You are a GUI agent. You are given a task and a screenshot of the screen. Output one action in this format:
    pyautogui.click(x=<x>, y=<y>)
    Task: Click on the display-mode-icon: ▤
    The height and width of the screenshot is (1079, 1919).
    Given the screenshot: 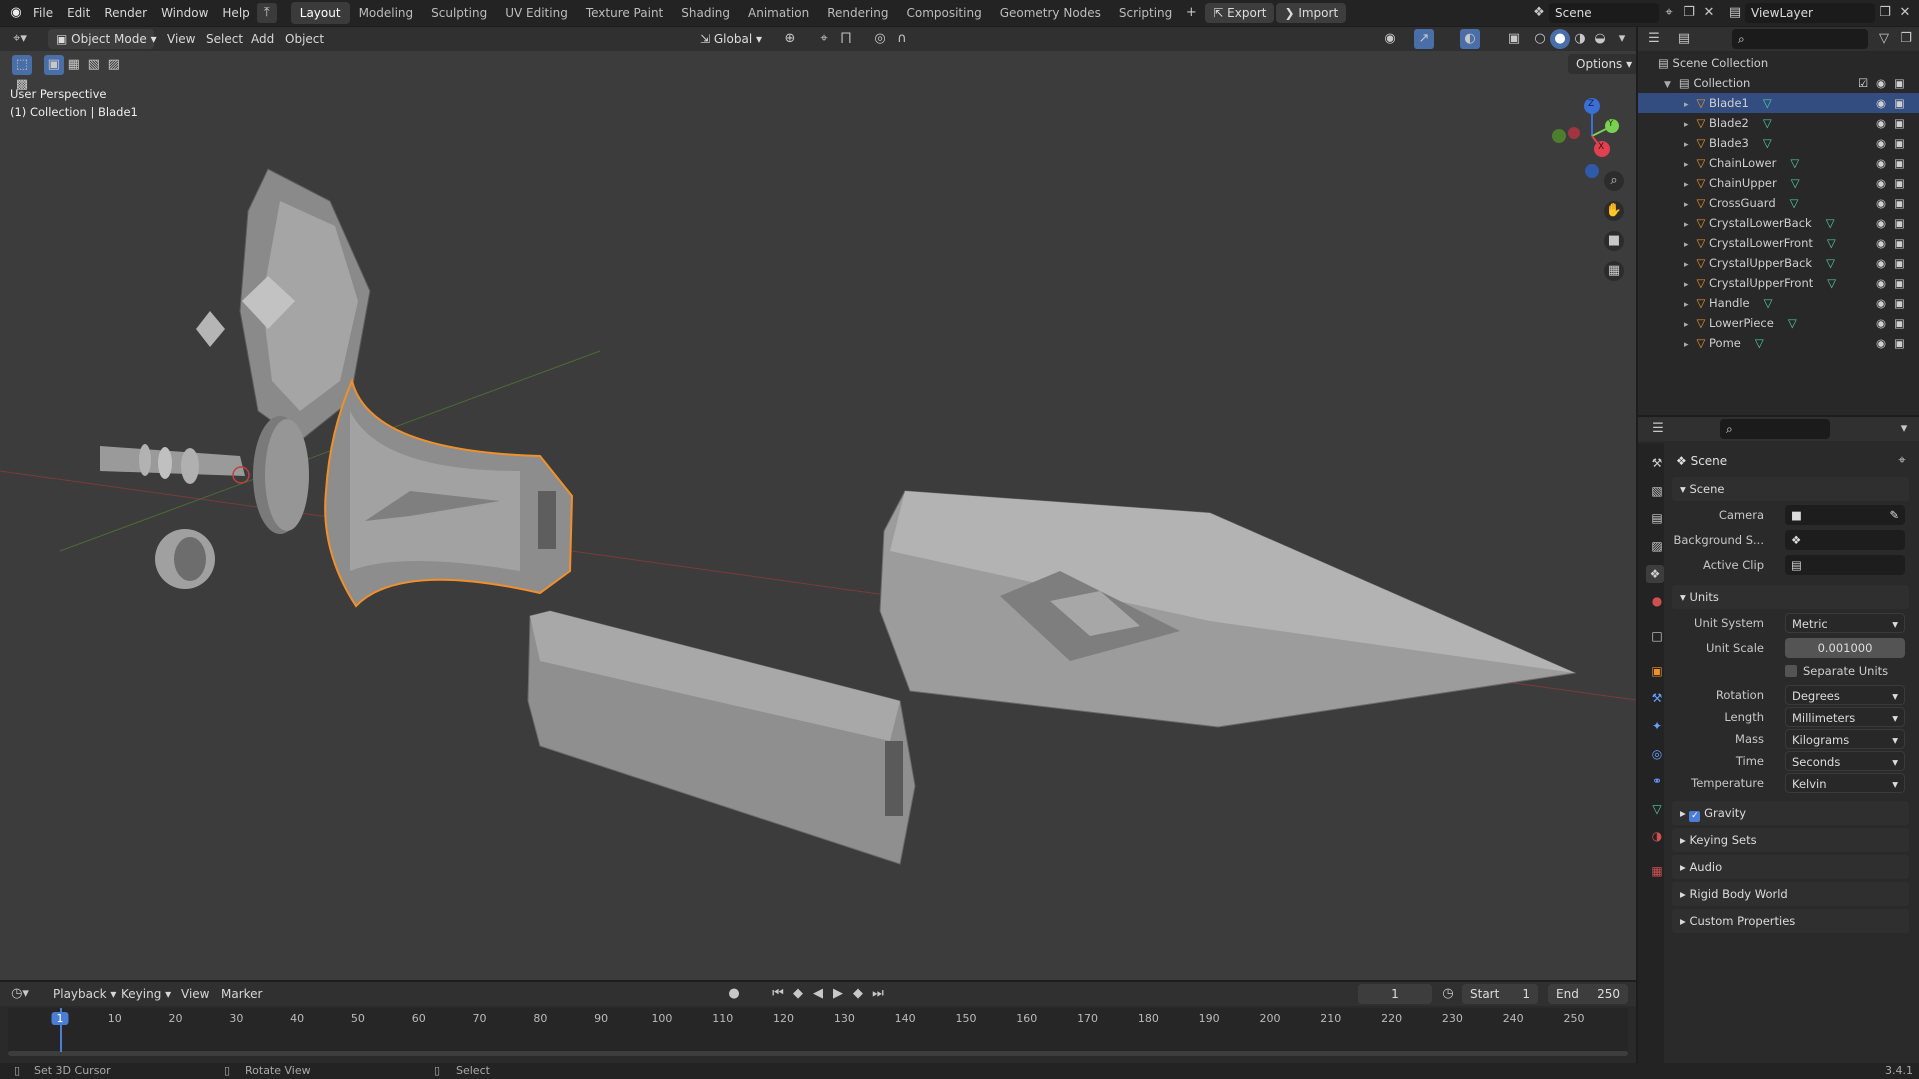 What is the action you would take?
    pyautogui.click(x=1684, y=39)
    